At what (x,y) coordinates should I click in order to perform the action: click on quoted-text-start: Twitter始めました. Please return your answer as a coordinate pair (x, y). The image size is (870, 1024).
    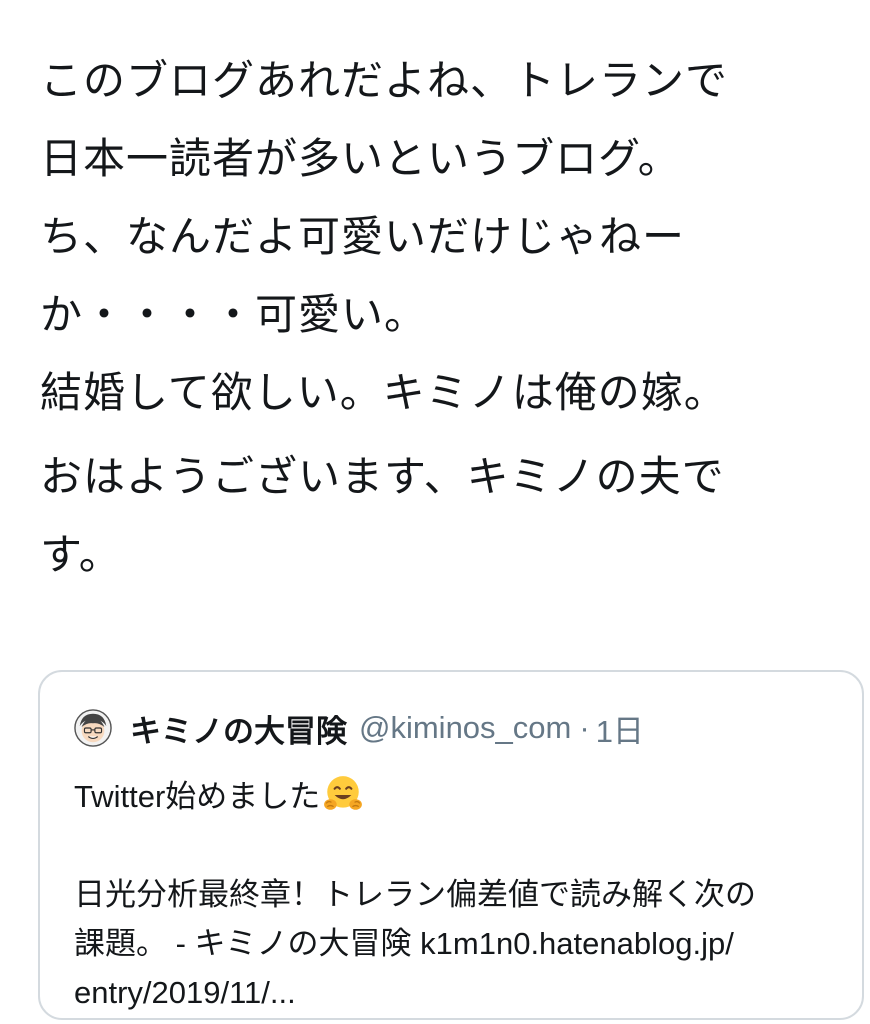
    Looking at the image, I should click on (197, 796).